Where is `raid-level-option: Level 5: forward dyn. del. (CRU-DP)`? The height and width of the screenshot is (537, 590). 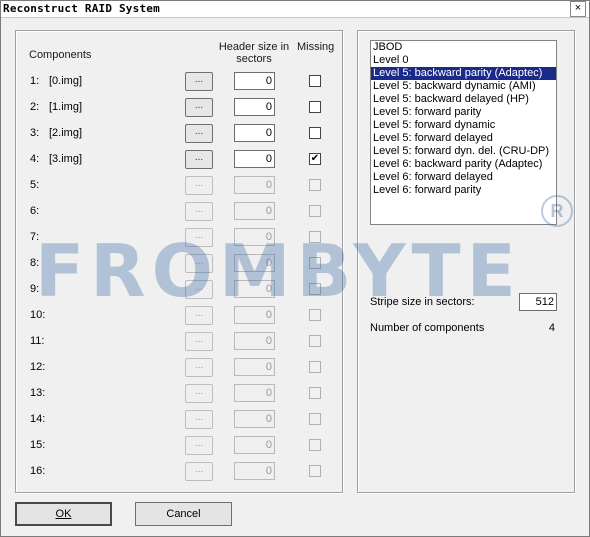 raid-level-option: Level 5: forward dyn. del. (CRU-DP) is located at coordinates (463, 151).